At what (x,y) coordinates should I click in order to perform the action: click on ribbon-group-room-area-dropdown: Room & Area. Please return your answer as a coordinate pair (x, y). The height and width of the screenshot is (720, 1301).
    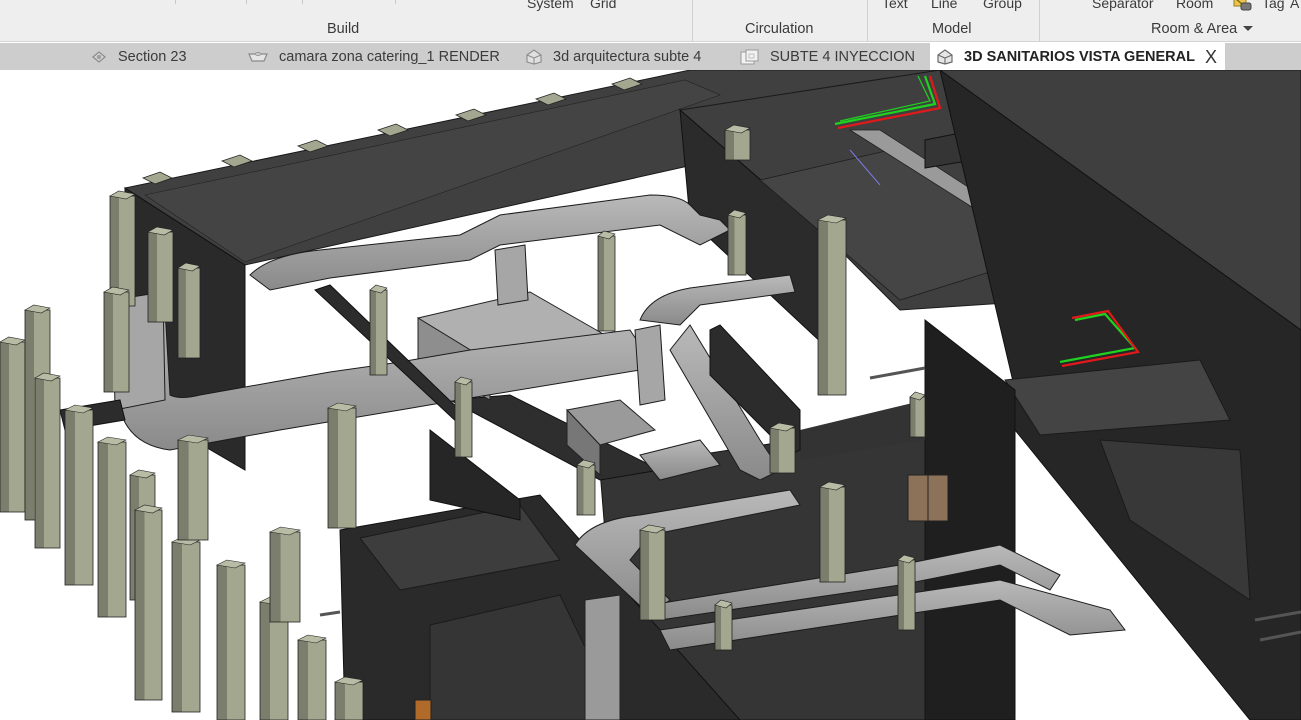
    Looking at the image, I should click on (1202, 29).